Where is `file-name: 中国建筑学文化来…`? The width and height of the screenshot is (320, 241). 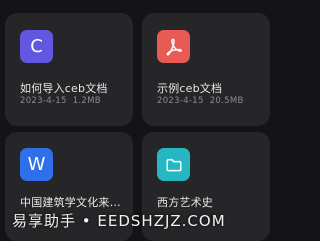 file-name: 中国建筑学文化来… is located at coordinates (70, 202).